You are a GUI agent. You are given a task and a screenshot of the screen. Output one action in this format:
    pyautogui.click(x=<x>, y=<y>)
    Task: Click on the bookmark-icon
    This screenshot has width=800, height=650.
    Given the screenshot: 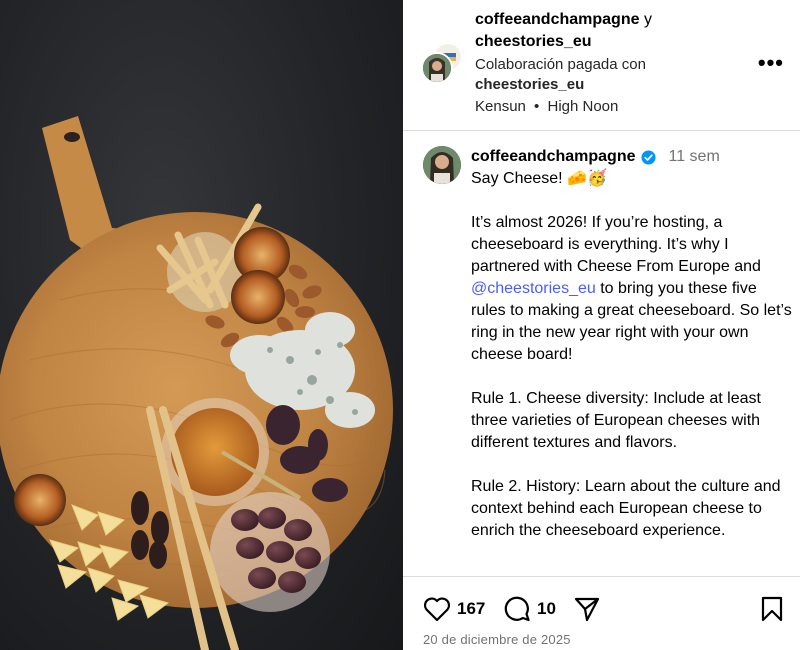 What is the action you would take?
    pyautogui.click(x=772, y=609)
    